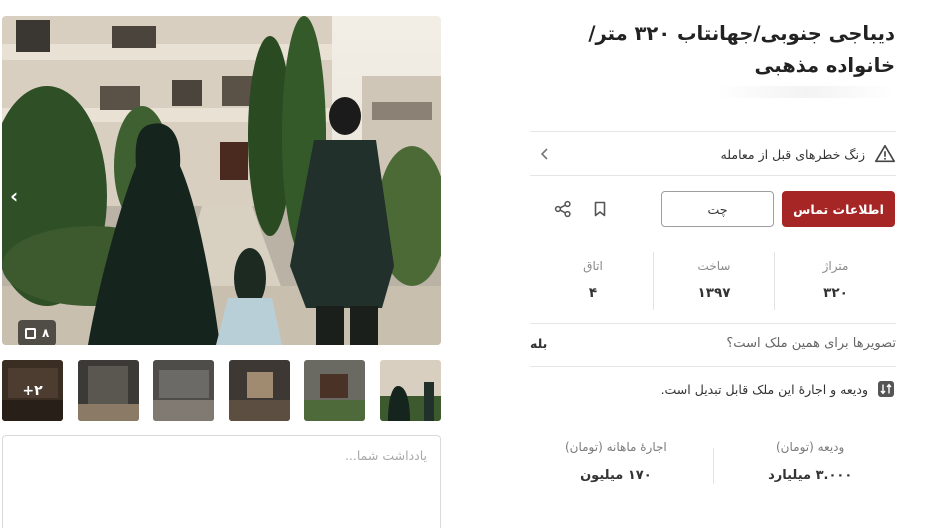 Image resolution: width=937 pixels, height=528 pixels. I want to click on thumbnail-more: +۲, so click(32, 390).